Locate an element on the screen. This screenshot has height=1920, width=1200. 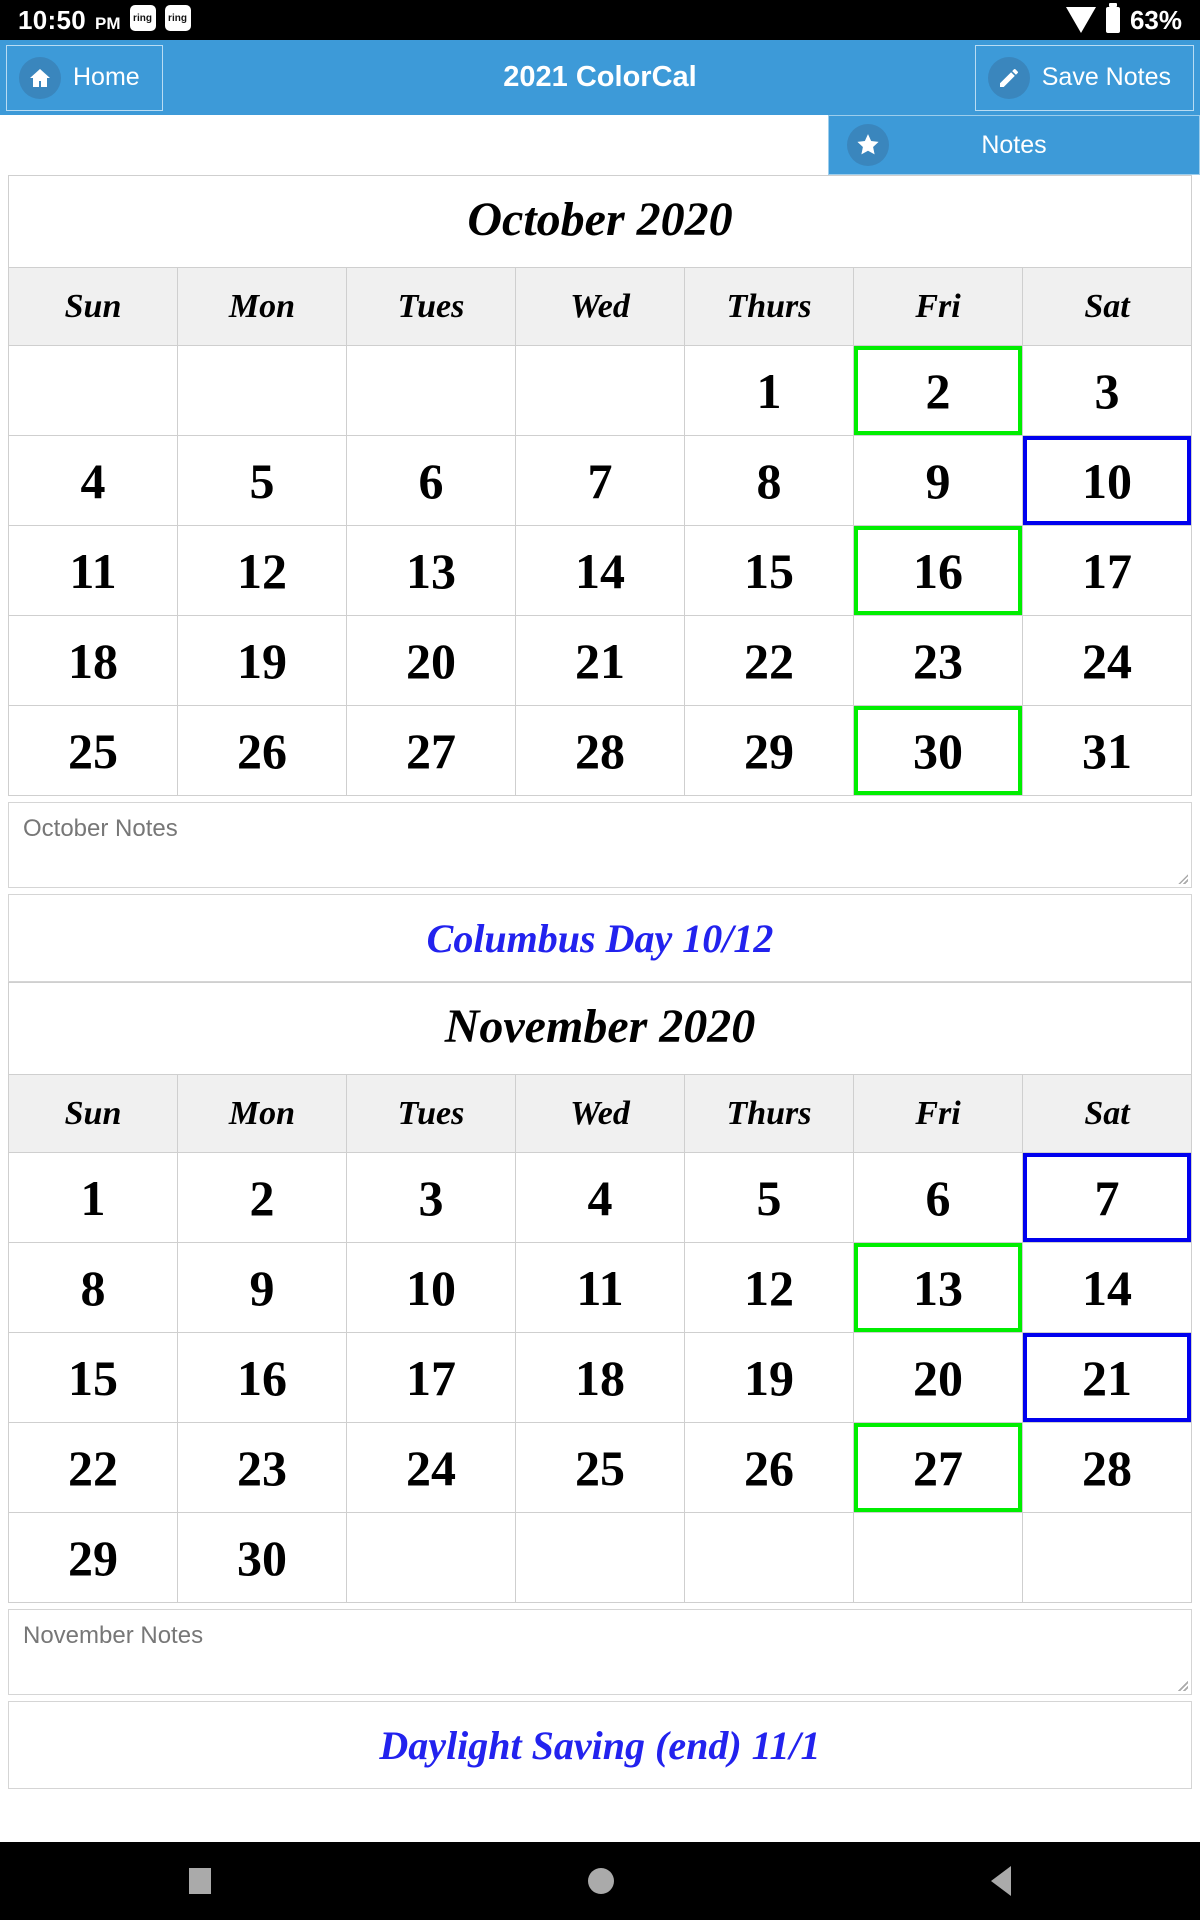
wifi-icon is located at coordinates (1080, 20).